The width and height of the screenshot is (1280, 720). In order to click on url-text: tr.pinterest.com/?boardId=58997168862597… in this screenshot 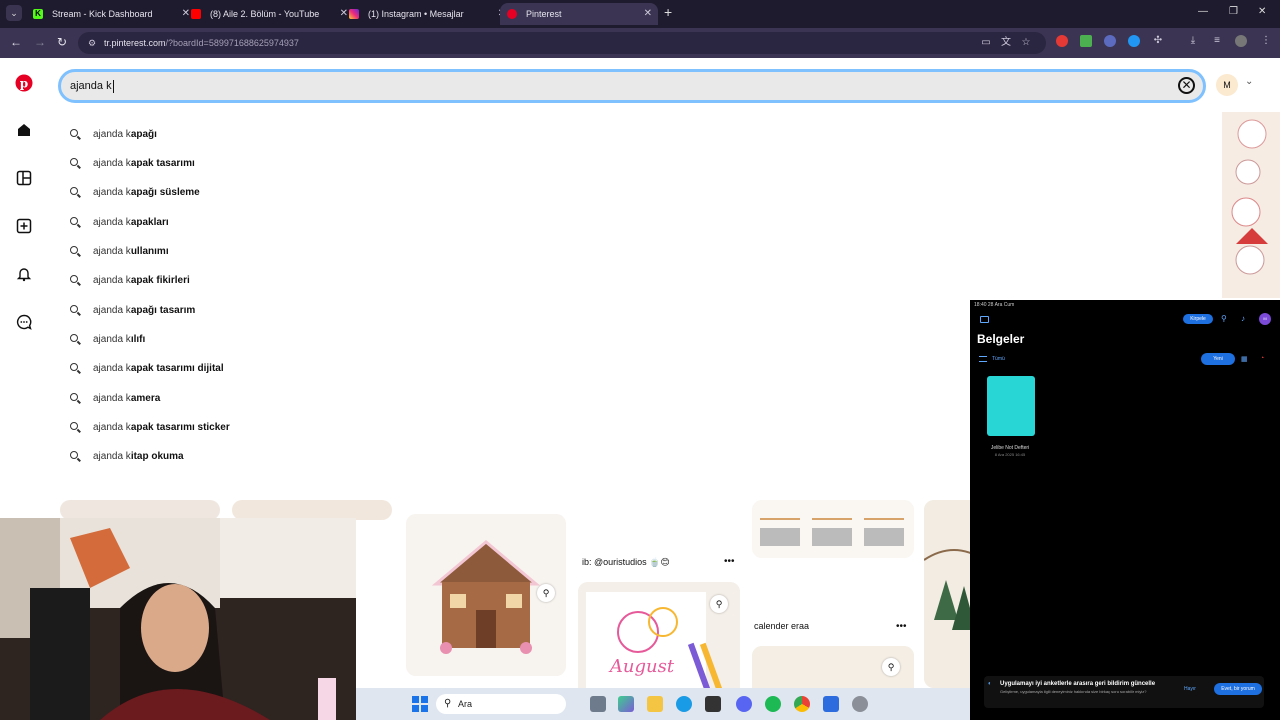, I will do `click(201, 43)`.